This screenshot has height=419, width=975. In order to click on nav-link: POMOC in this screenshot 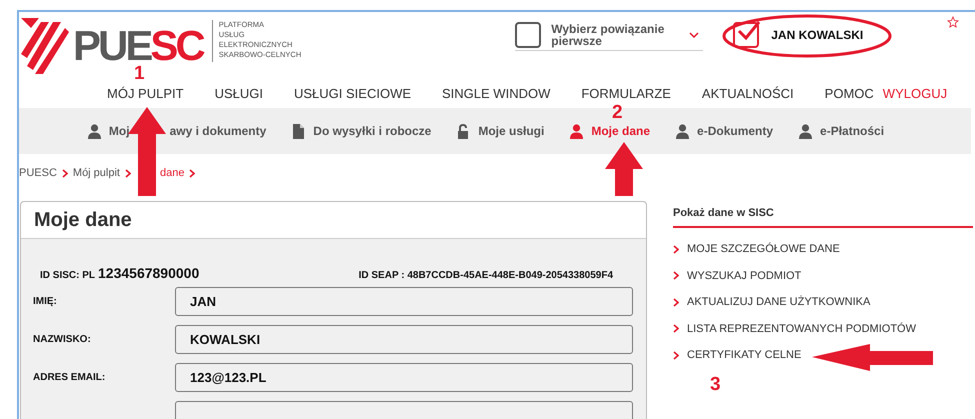, I will do `click(849, 93)`.